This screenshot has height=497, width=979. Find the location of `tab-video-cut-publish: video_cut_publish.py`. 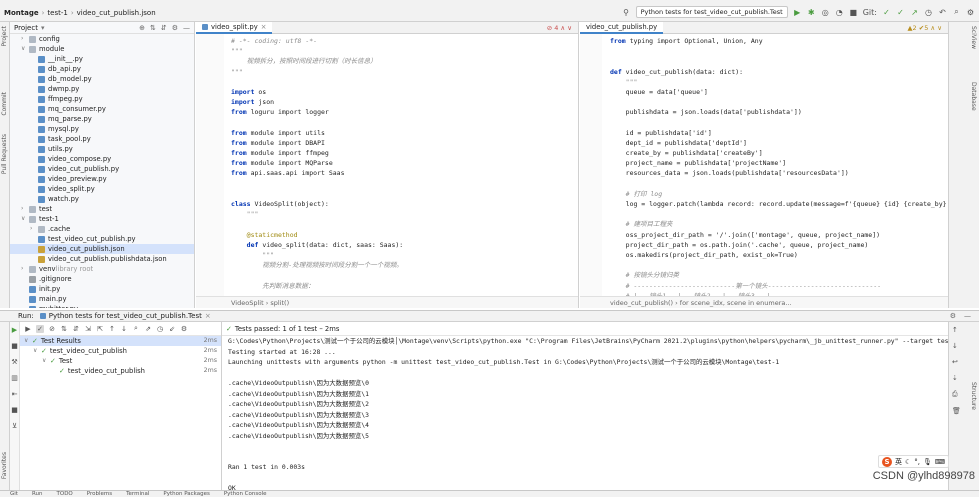

tab-video-cut-publish: video_cut_publish.py is located at coordinates (622, 28).